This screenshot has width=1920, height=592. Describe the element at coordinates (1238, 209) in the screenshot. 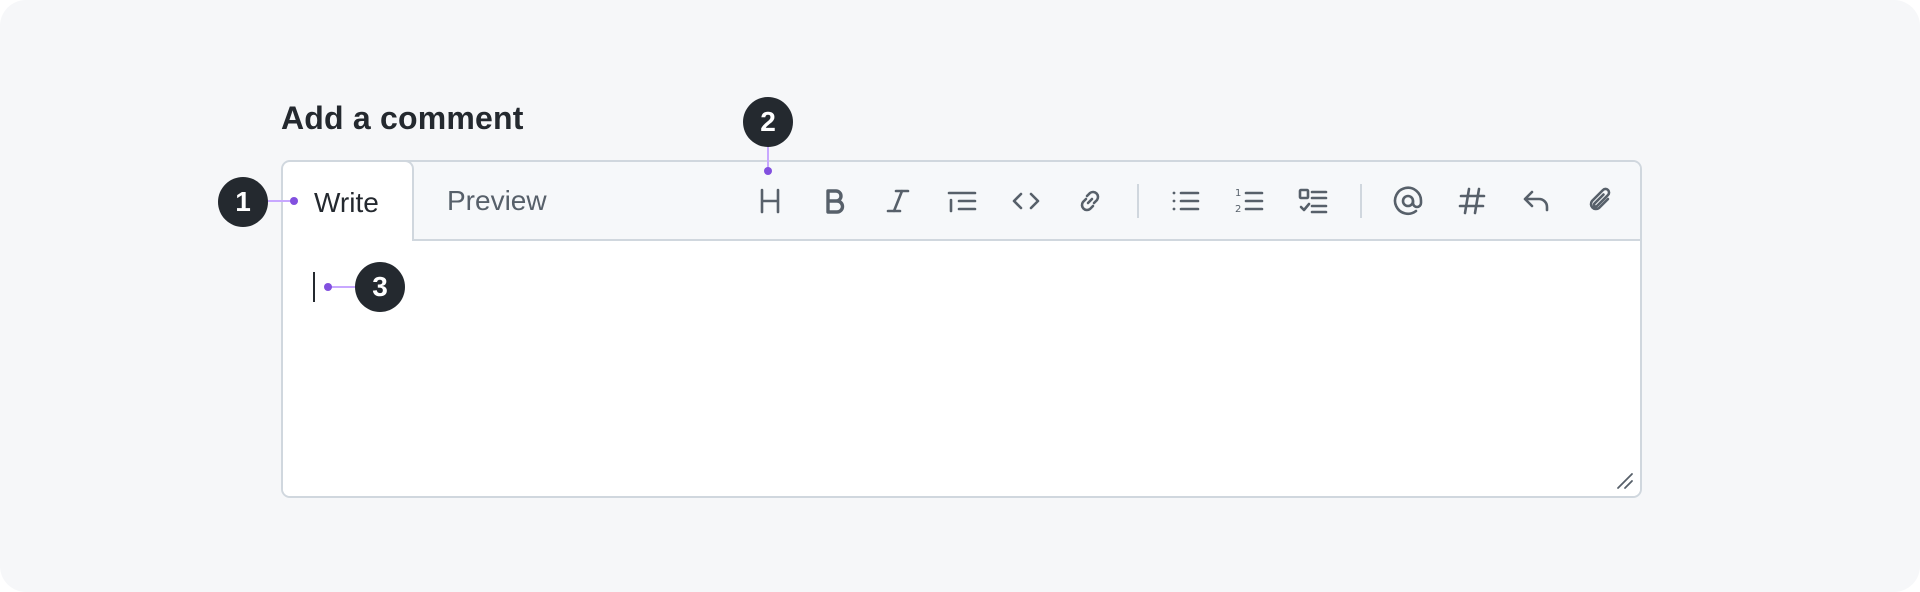

I see `svg-text: 2` at that location.